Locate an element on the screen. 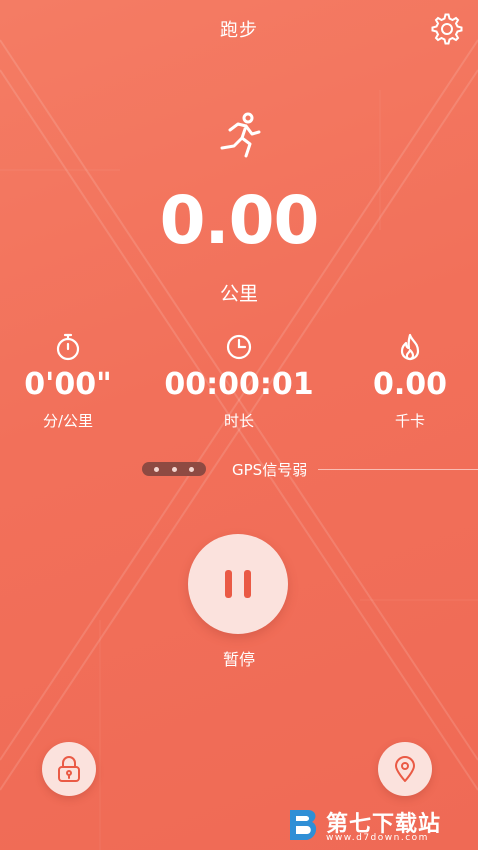 The height and width of the screenshot is (850, 478). gps-signal-indicator is located at coordinates (174, 469).